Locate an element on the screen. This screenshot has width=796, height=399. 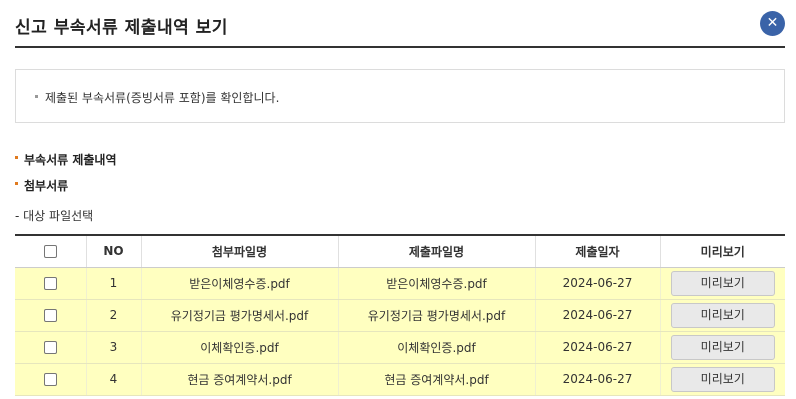
header-select-all is located at coordinates (50, 251).